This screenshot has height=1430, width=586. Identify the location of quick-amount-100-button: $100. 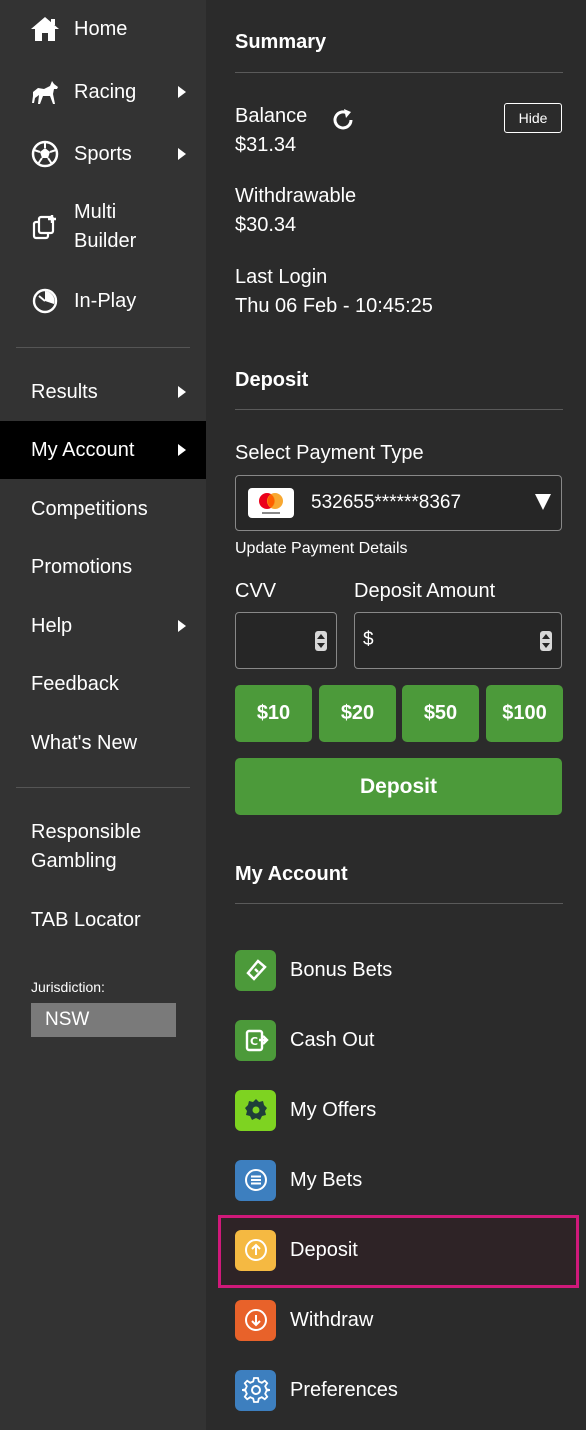
(524, 713).